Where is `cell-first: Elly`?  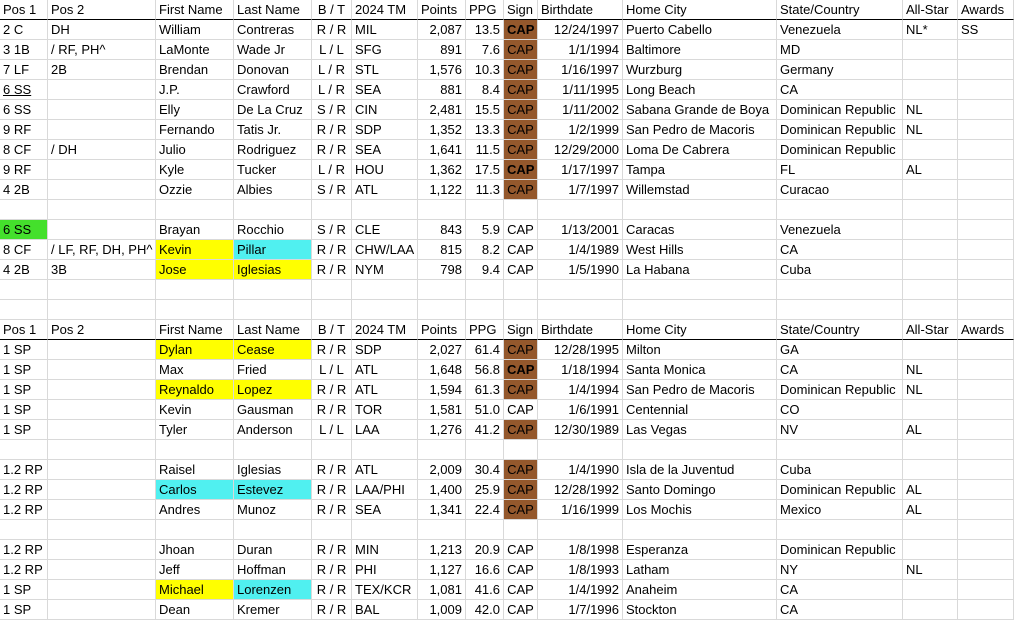 cell-first: Elly is located at coordinates (195, 110).